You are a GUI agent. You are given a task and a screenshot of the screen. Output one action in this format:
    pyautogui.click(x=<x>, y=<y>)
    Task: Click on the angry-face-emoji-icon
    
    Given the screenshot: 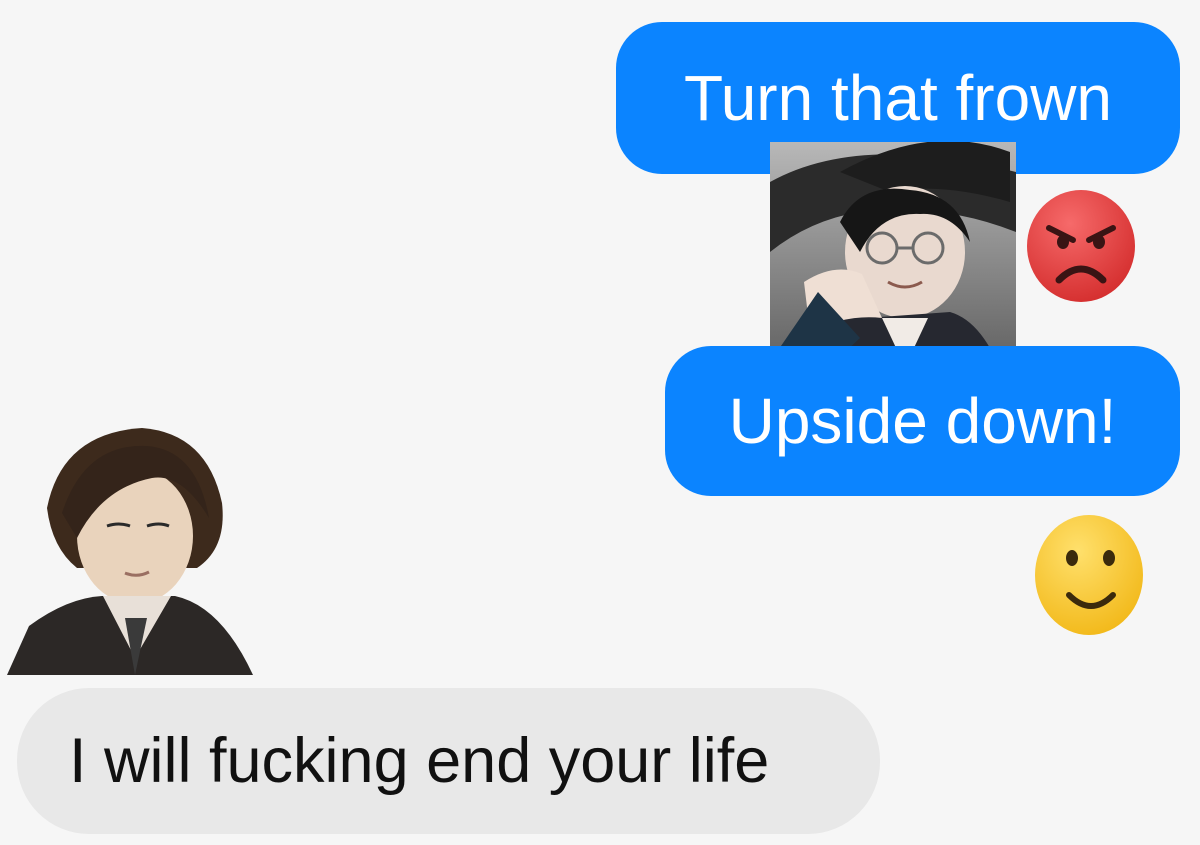 What is the action you would take?
    pyautogui.click(x=1081, y=246)
    